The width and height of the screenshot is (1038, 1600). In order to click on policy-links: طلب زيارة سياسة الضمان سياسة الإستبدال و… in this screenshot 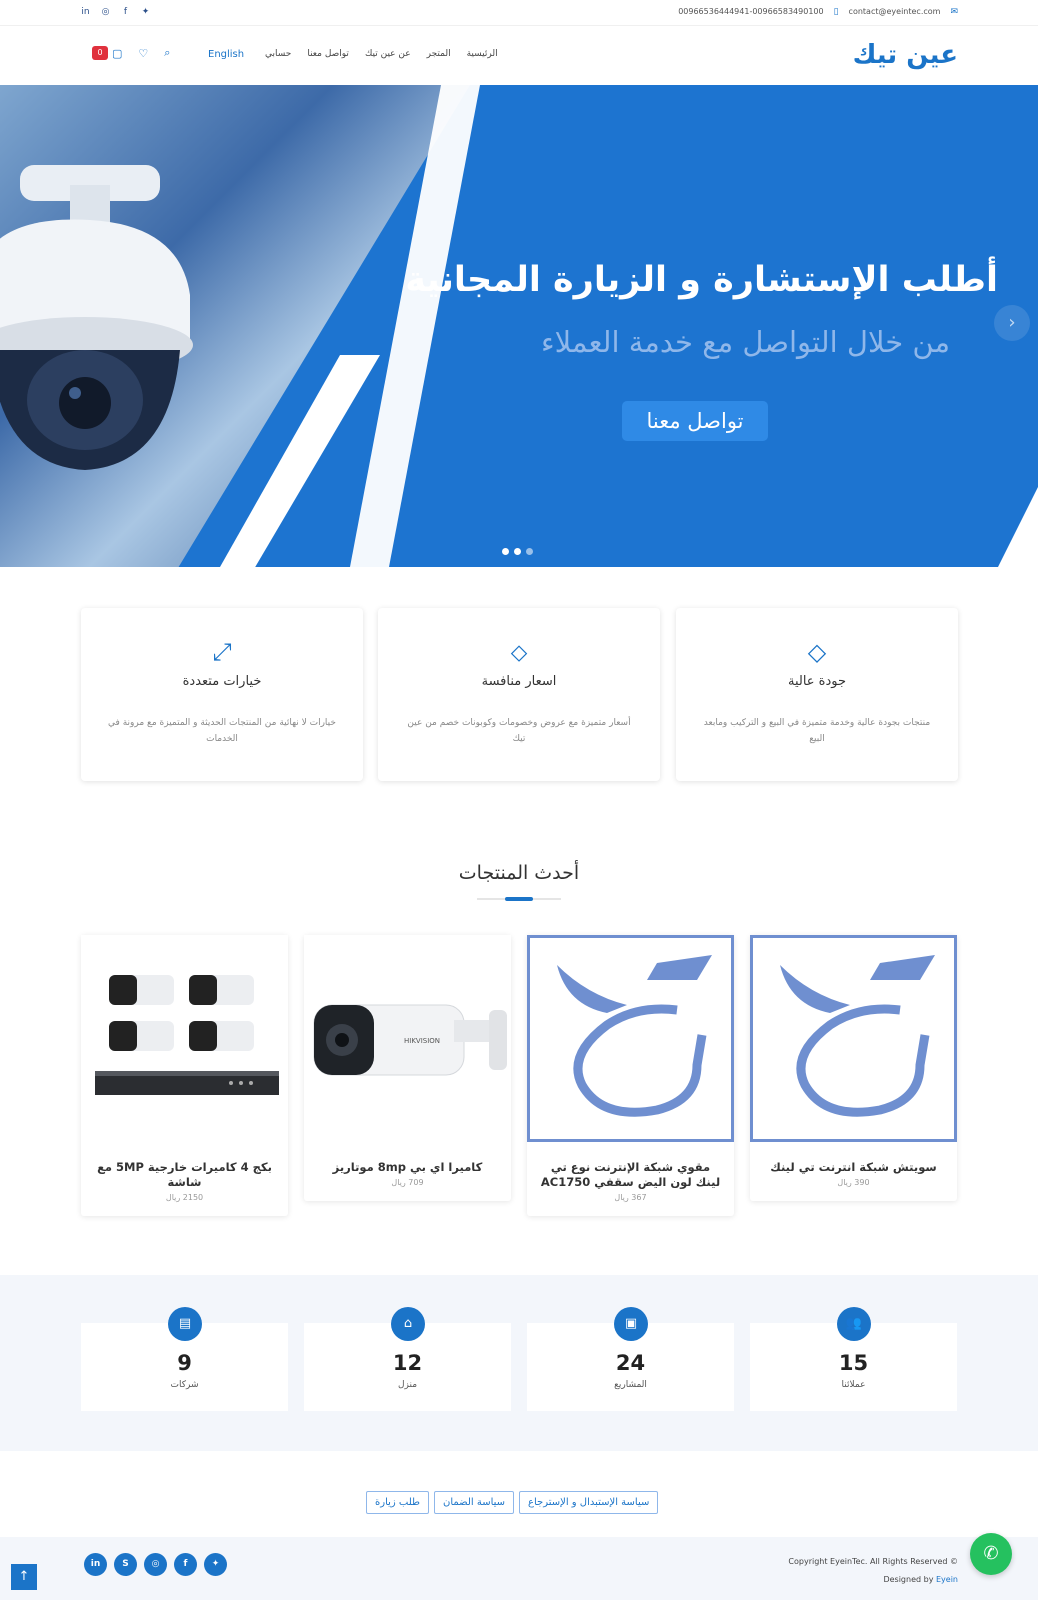, I will do `click(512, 1502)`.